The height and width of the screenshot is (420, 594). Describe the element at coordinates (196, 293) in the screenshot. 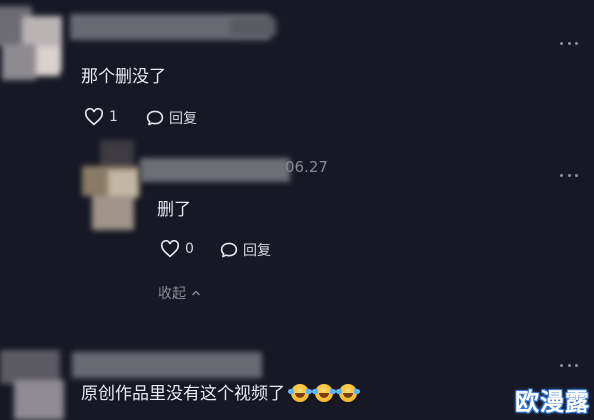

I see `chevron-up-icon` at that location.